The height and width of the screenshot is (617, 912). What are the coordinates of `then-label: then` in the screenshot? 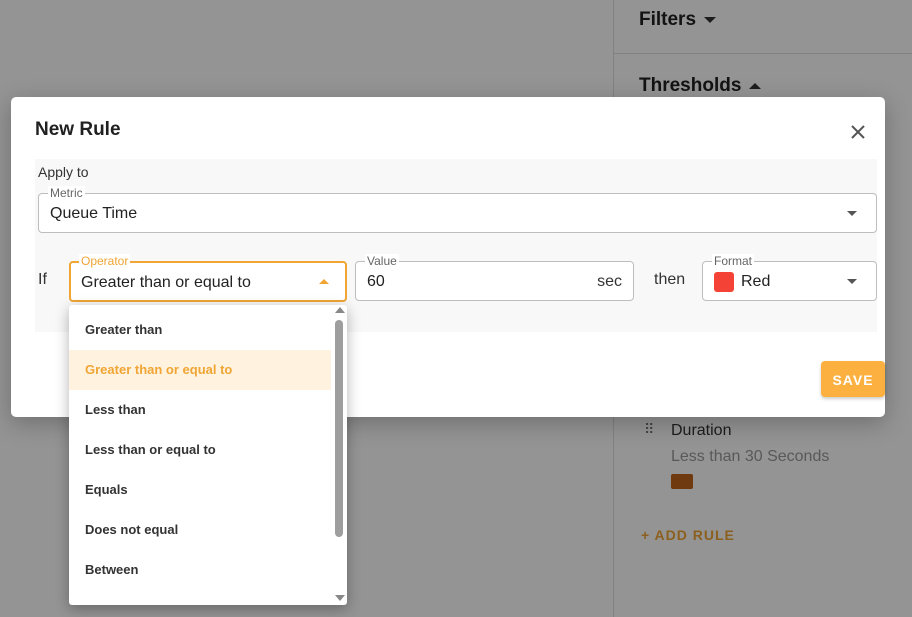 It's located at (670, 279).